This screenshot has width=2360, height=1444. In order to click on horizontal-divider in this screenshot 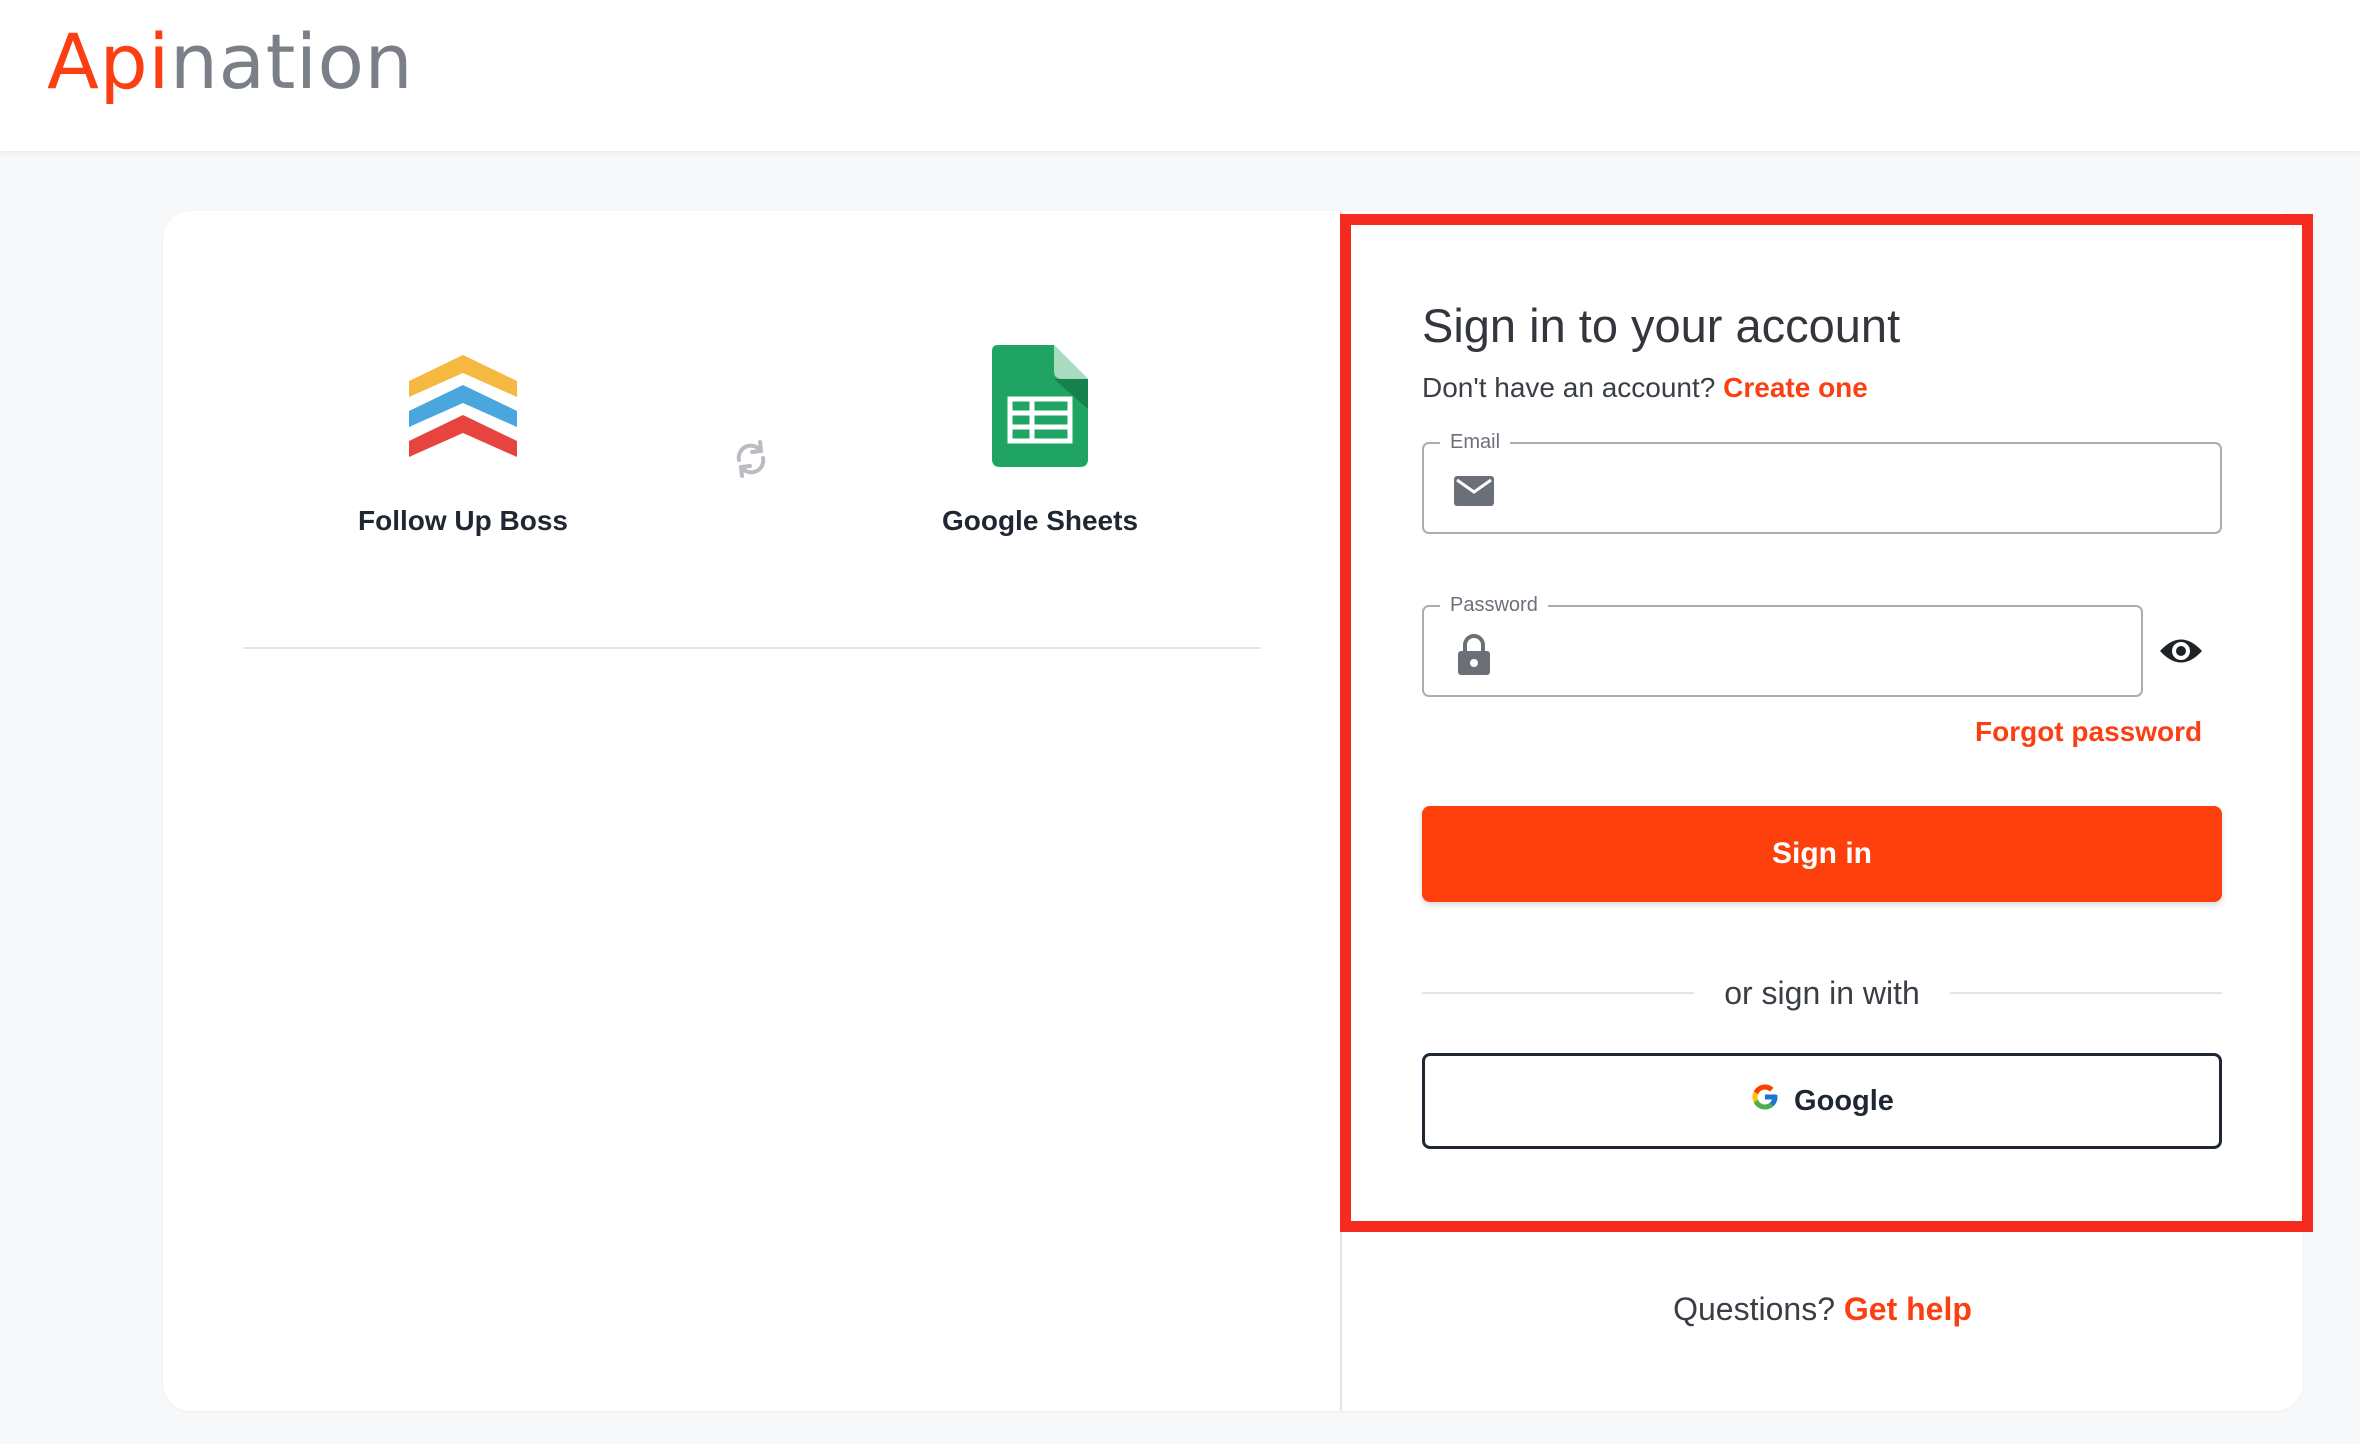, I will do `click(752, 648)`.